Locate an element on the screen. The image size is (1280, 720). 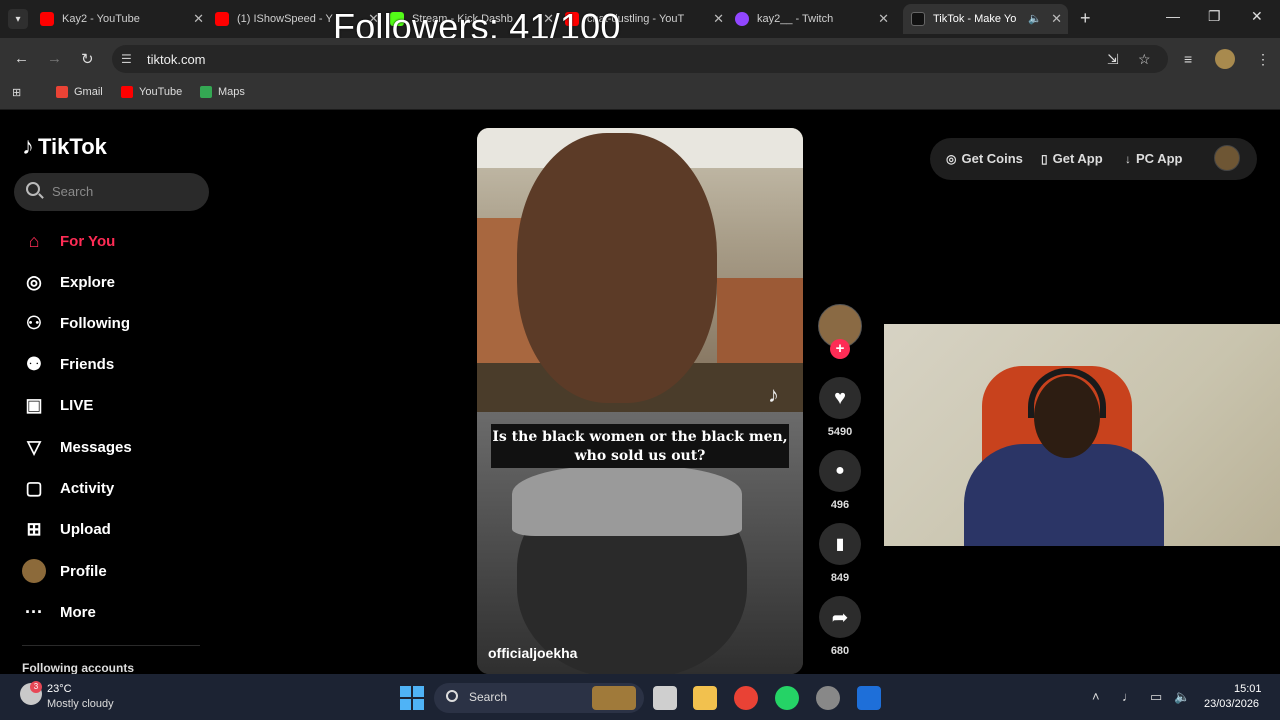
follow-plus-icon: + is located at coordinates (840, 349).